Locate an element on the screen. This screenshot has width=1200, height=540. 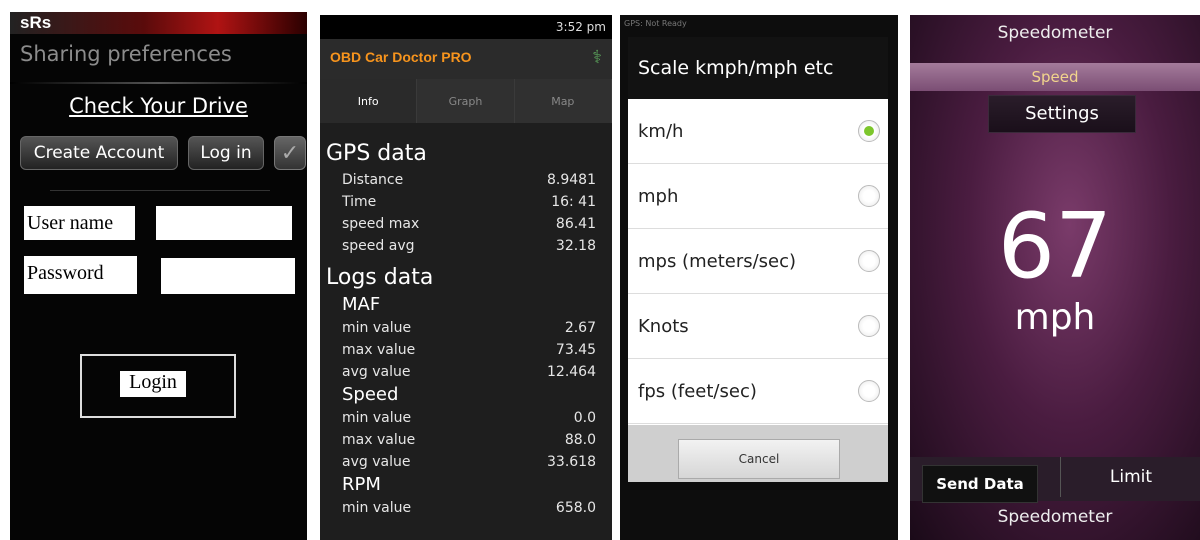
username-label: User name is located at coordinates (79, 223).